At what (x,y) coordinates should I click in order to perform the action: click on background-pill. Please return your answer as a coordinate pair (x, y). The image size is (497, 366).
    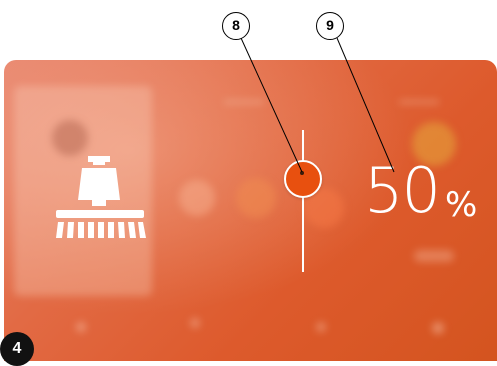
    Looking at the image, I should click on (434, 256).